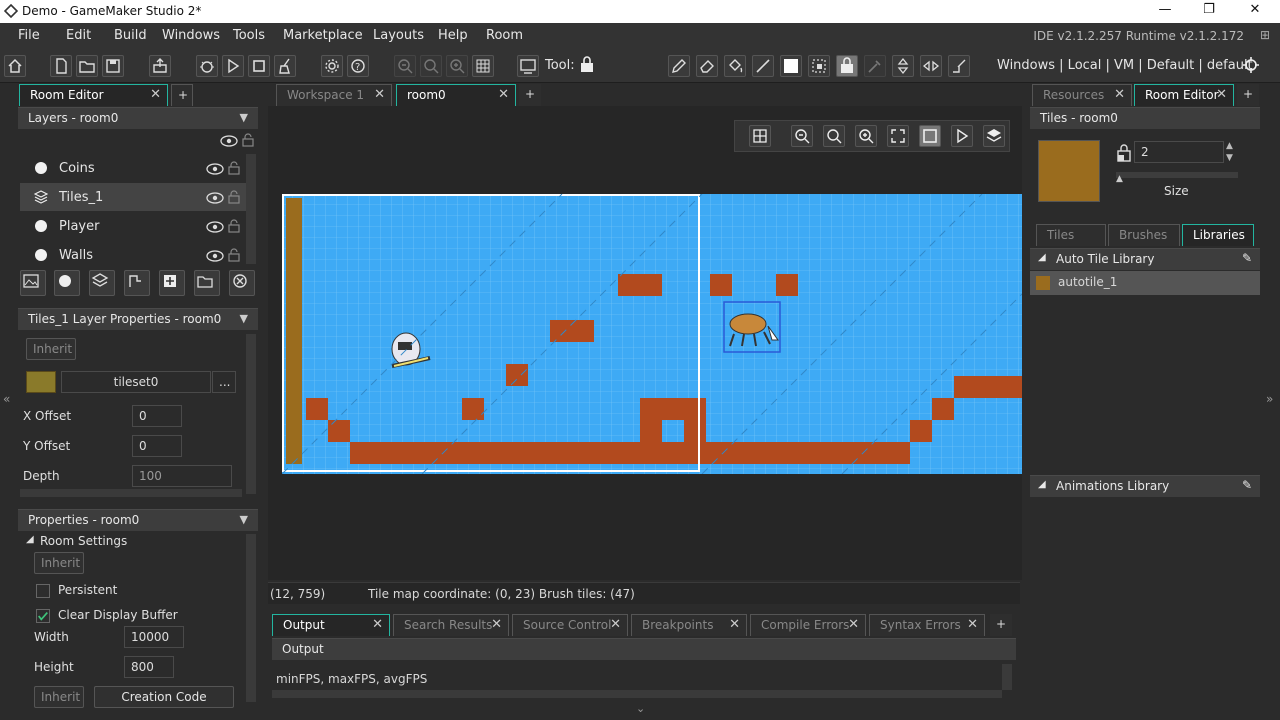 This screenshot has width=1280, height=720. Describe the element at coordinates (331, 625) in the screenshot. I see `tab-output: Output ✕` at that location.